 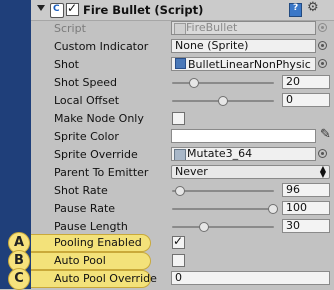 What do you see at coordinates (19, 279) in the screenshot?
I see `callout-badge-c: C` at bounding box center [19, 279].